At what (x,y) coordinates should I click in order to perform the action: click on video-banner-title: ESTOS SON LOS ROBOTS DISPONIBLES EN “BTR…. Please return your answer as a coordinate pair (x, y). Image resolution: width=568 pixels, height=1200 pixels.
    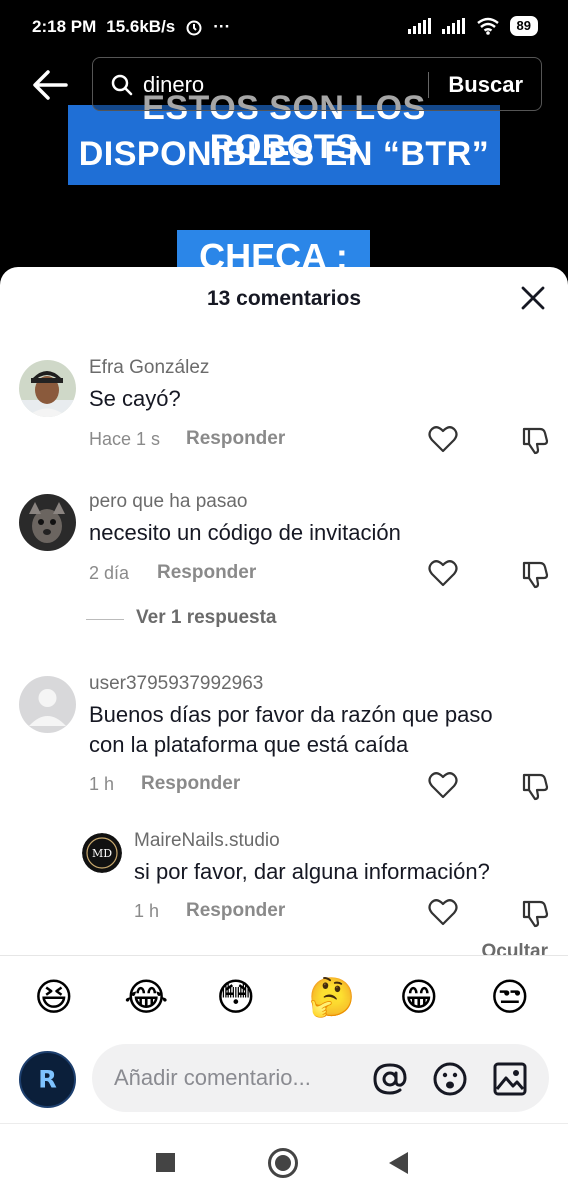
    Looking at the image, I should click on (284, 137).